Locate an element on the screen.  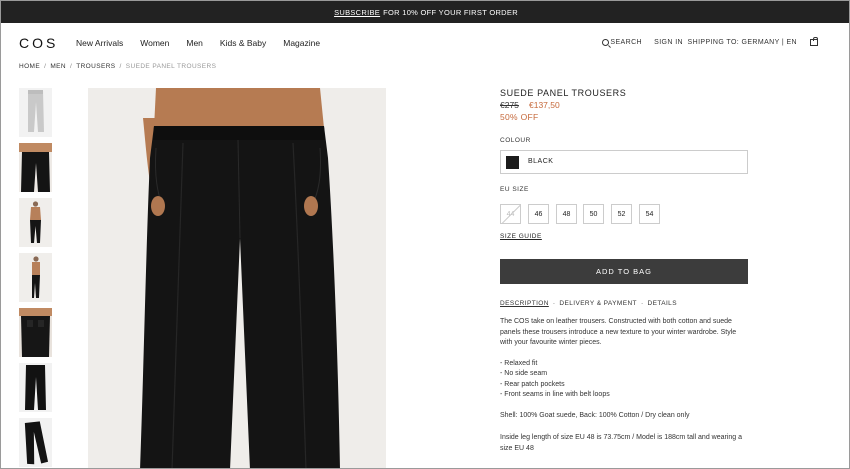
colour-value: BLACK is located at coordinates (541, 161).